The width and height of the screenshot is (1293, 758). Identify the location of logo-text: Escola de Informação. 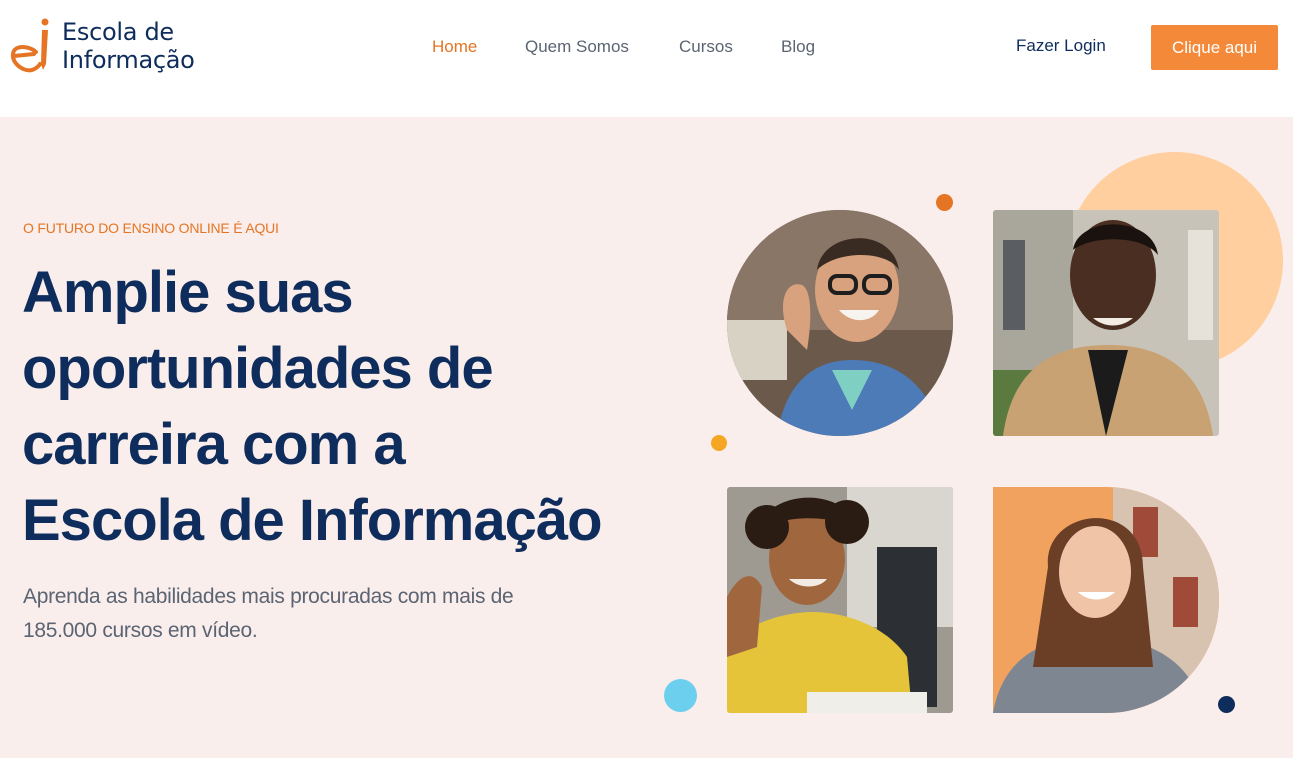
(128, 46).